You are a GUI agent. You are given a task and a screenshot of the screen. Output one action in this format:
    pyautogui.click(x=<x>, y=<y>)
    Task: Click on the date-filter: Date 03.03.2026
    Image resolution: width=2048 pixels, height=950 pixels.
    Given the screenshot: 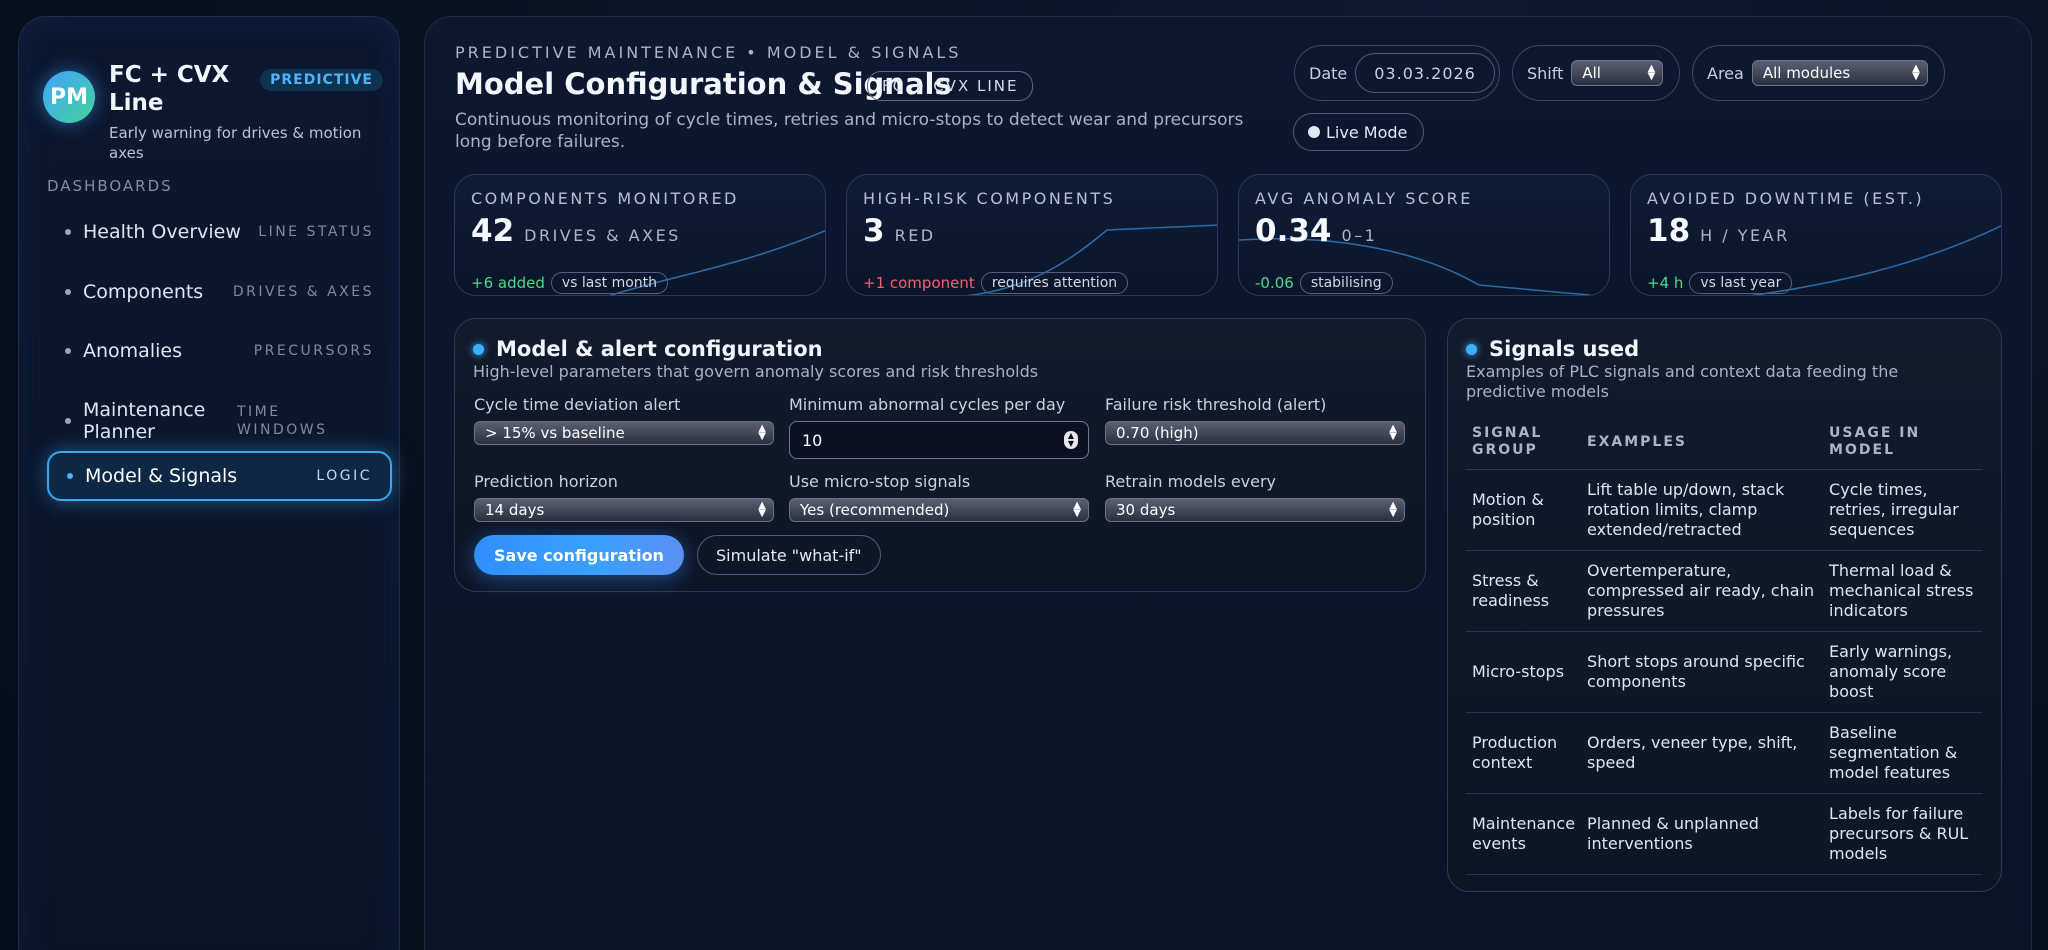 What is the action you would take?
    pyautogui.click(x=1397, y=73)
    